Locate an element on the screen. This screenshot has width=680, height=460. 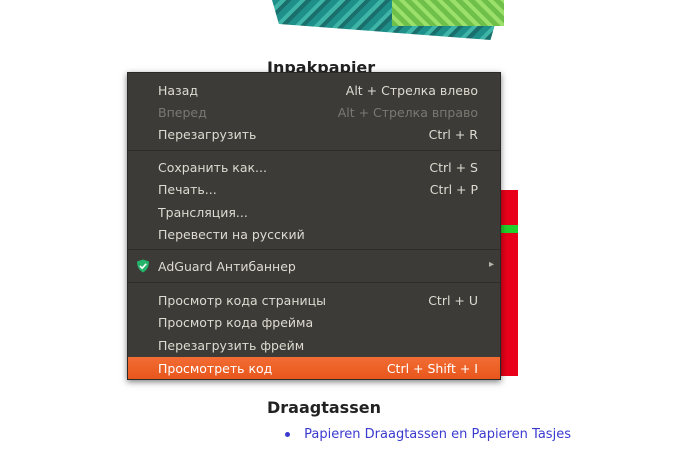
product-image-draagtassen is located at coordinates (509, 283).